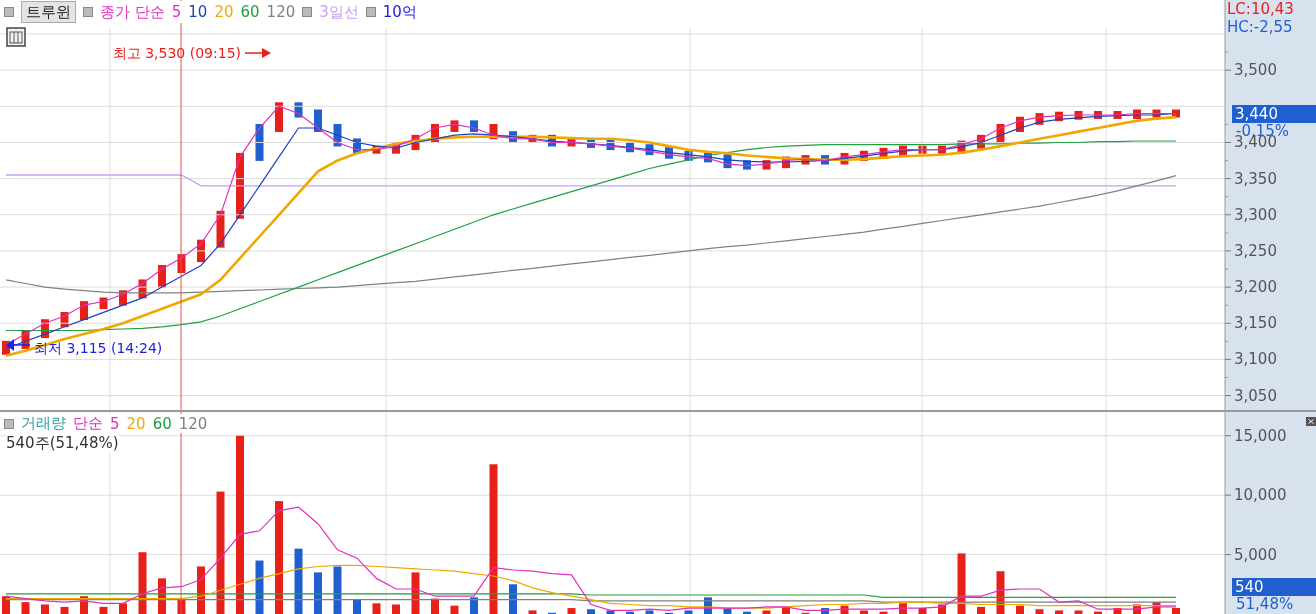  I want to click on axis-label: 15,000, so click(1260, 435).